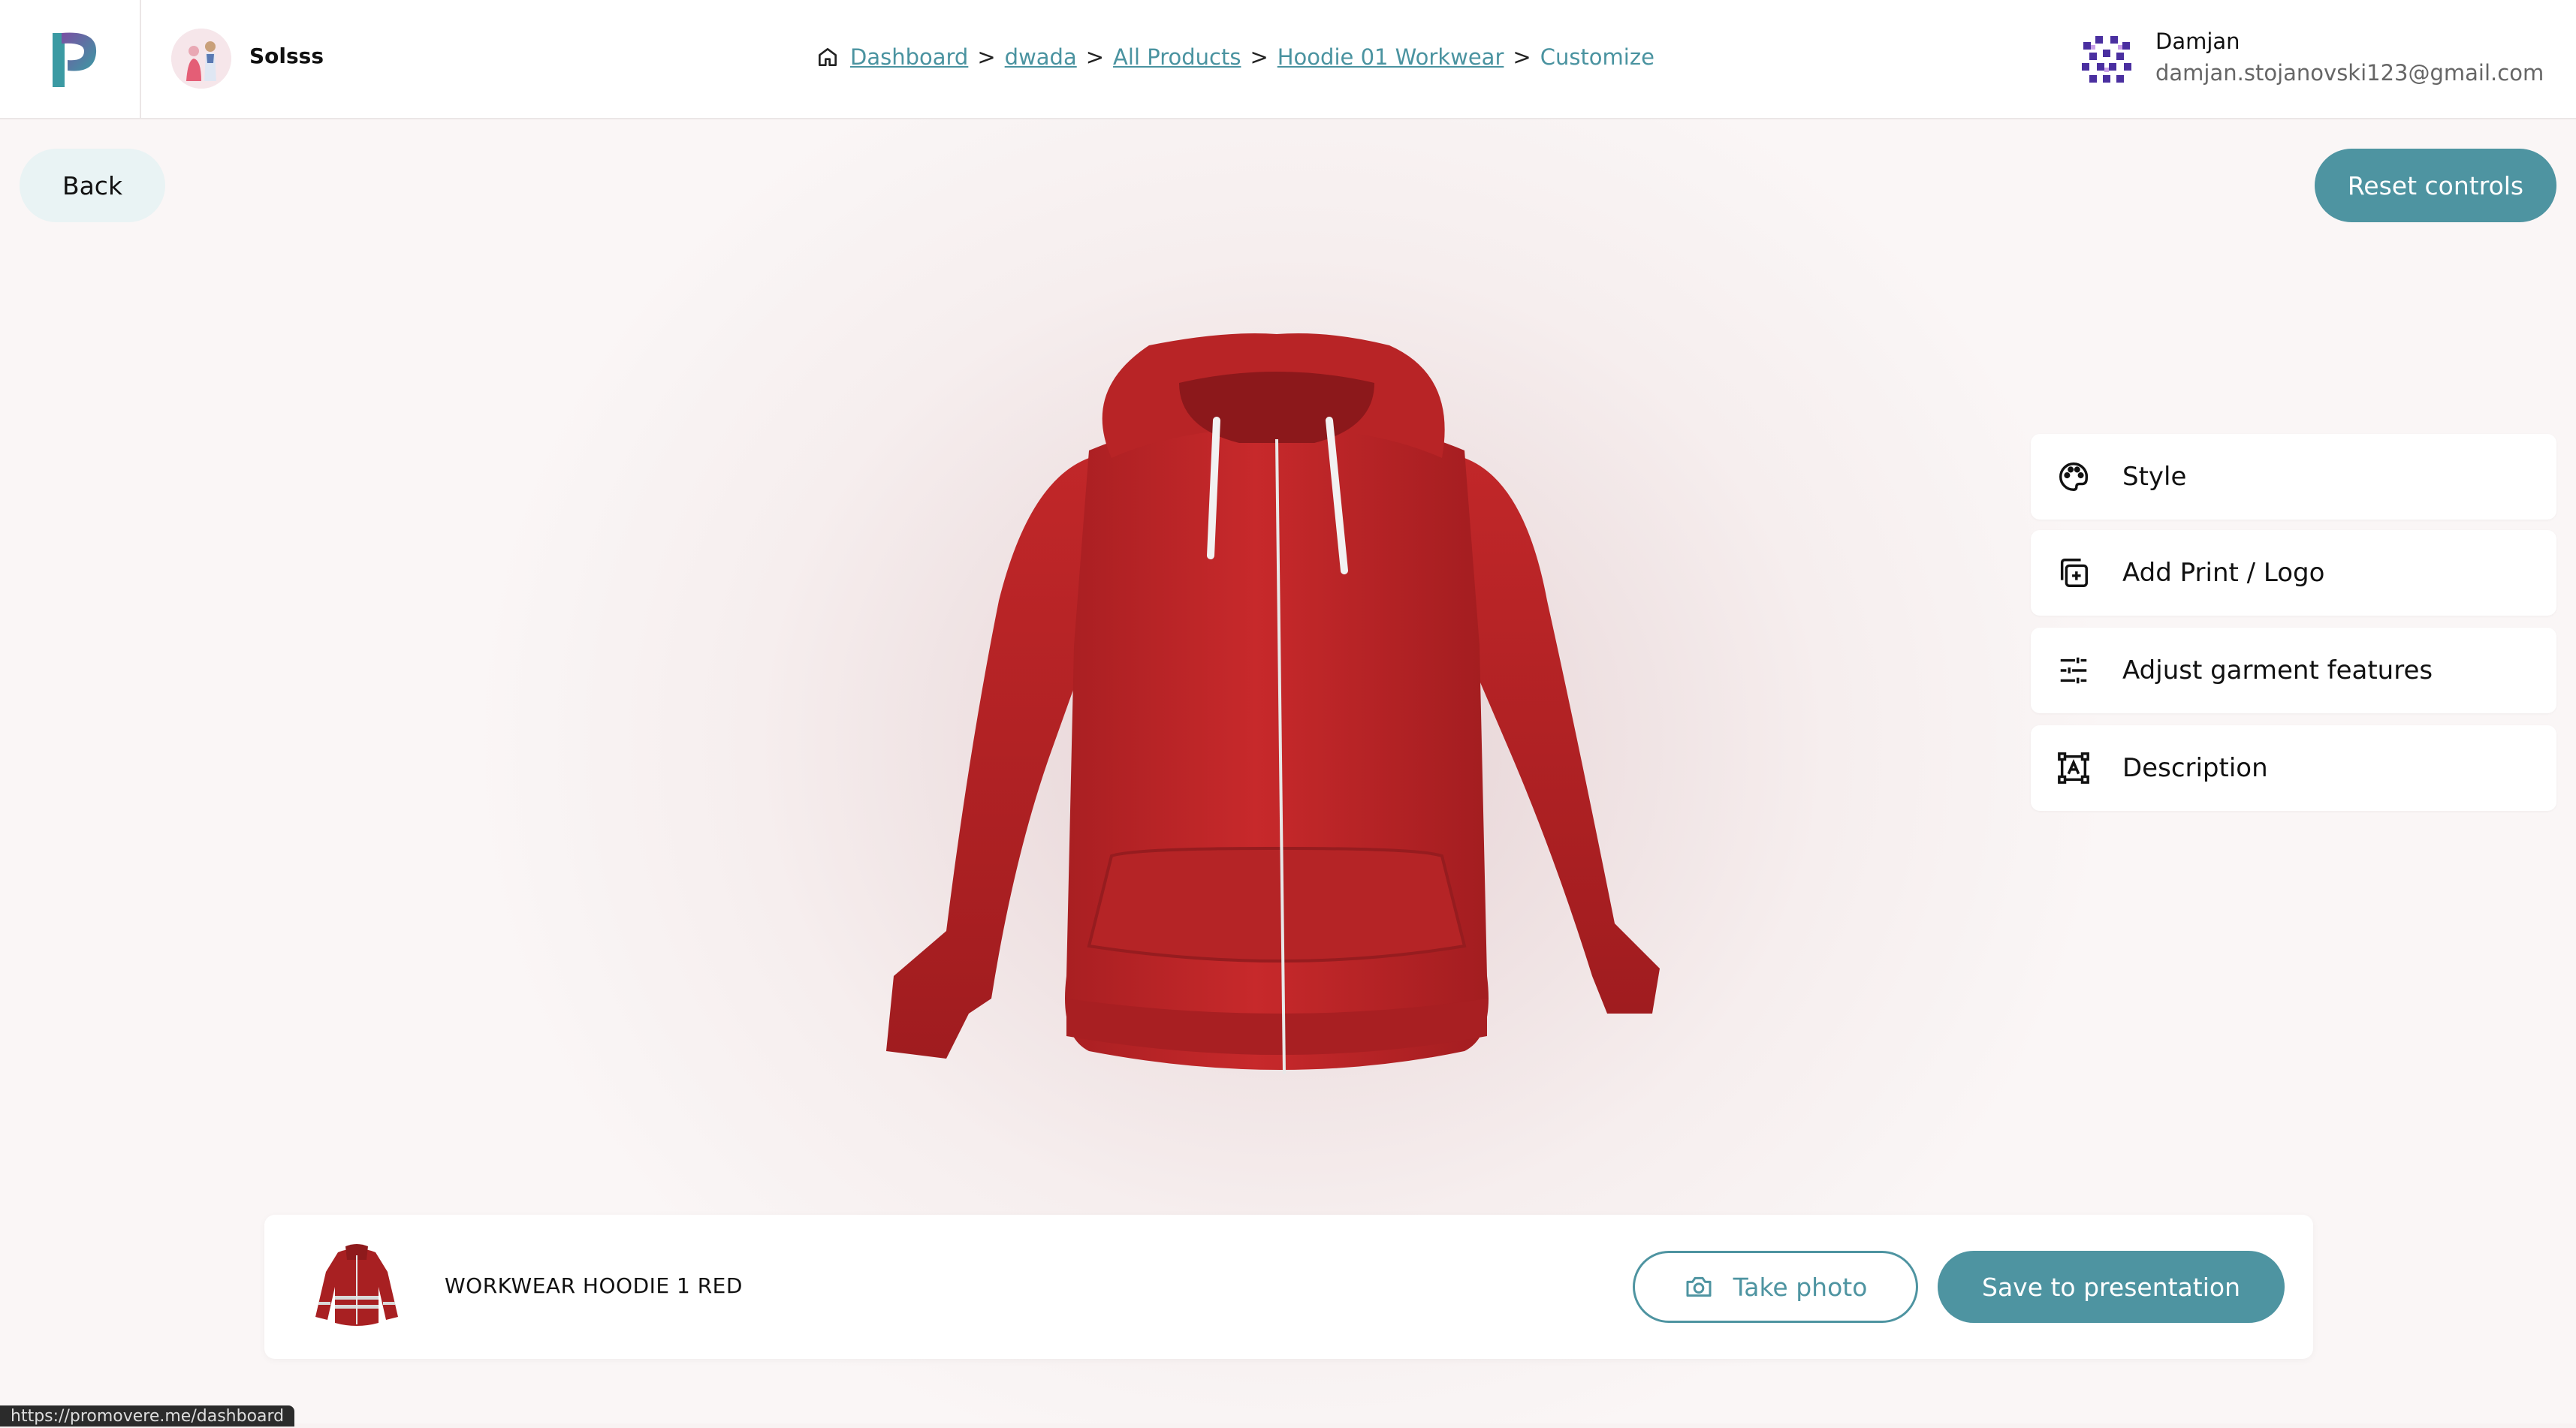  Describe the element at coordinates (2278, 670) in the screenshot. I see `menu-item-label: Adjust garment features` at that location.